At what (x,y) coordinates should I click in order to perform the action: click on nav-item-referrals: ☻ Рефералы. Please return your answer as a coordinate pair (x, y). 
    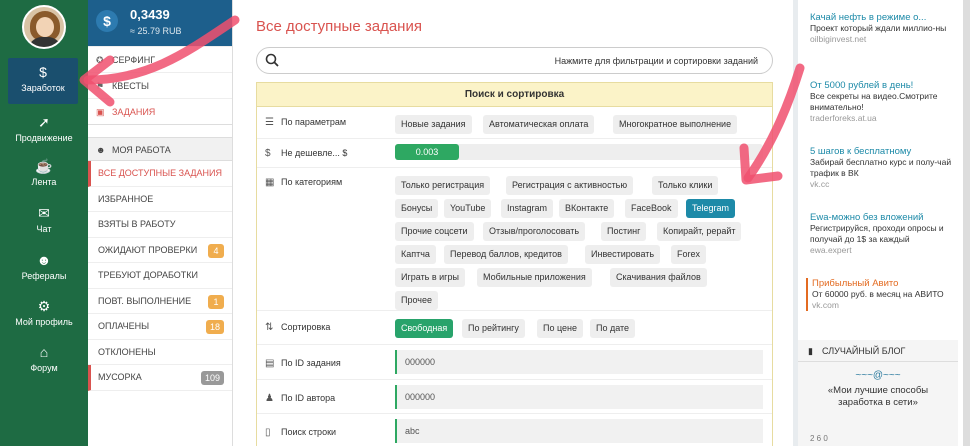
    Looking at the image, I should click on (44, 269).